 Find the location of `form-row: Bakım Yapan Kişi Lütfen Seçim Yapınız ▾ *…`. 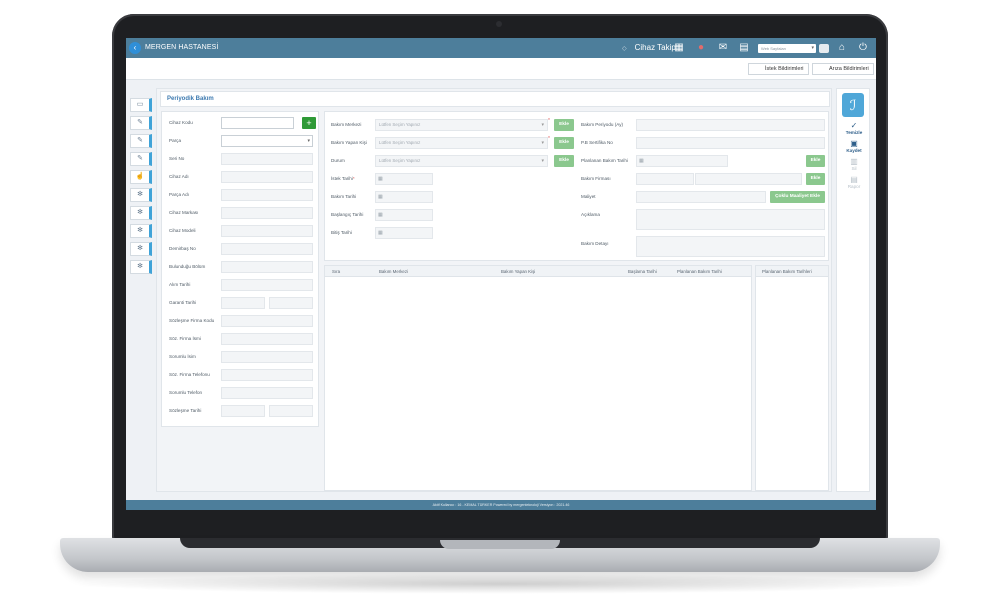

form-row: Bakım Yapan Kişi Lütfen Seçim Yapınız ▾ *… is located at coordinates (450, 143).